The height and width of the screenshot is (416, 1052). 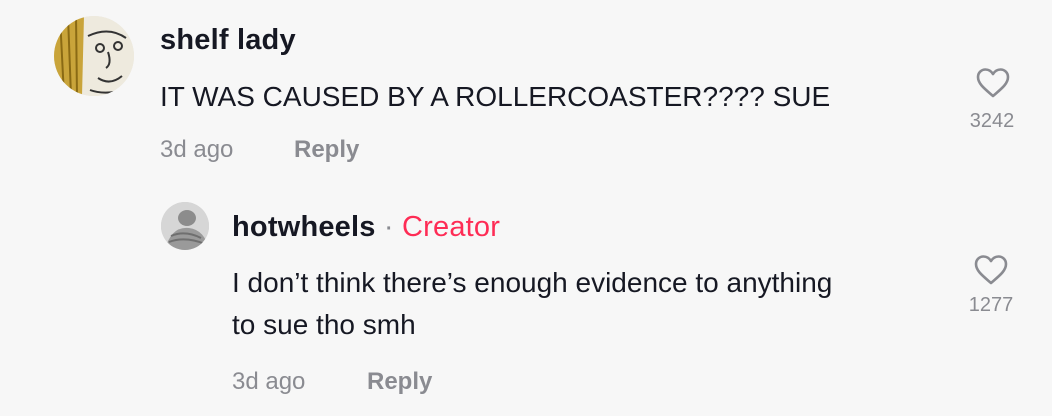 I want to click on creator-badge: Creator, so click(x=451, y=227).